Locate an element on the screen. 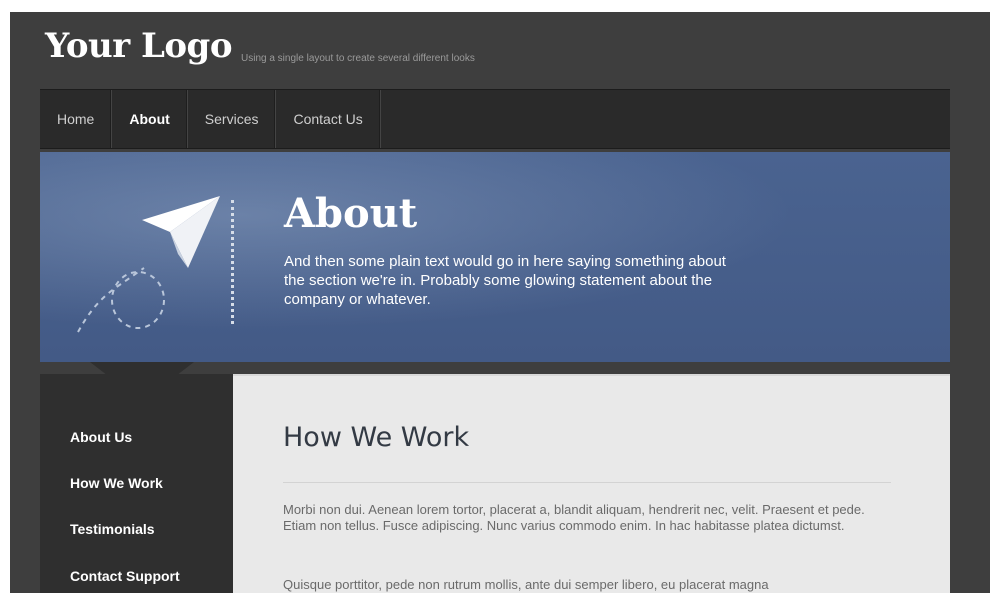 Image resolution: width=990 pixels, height=593 pixels. nav-item-about: About is located at coordinates (150, 119).